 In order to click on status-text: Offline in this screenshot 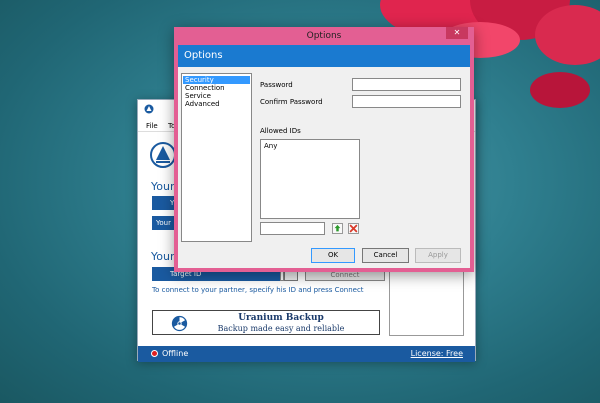, I will do `click(175, 353)`.